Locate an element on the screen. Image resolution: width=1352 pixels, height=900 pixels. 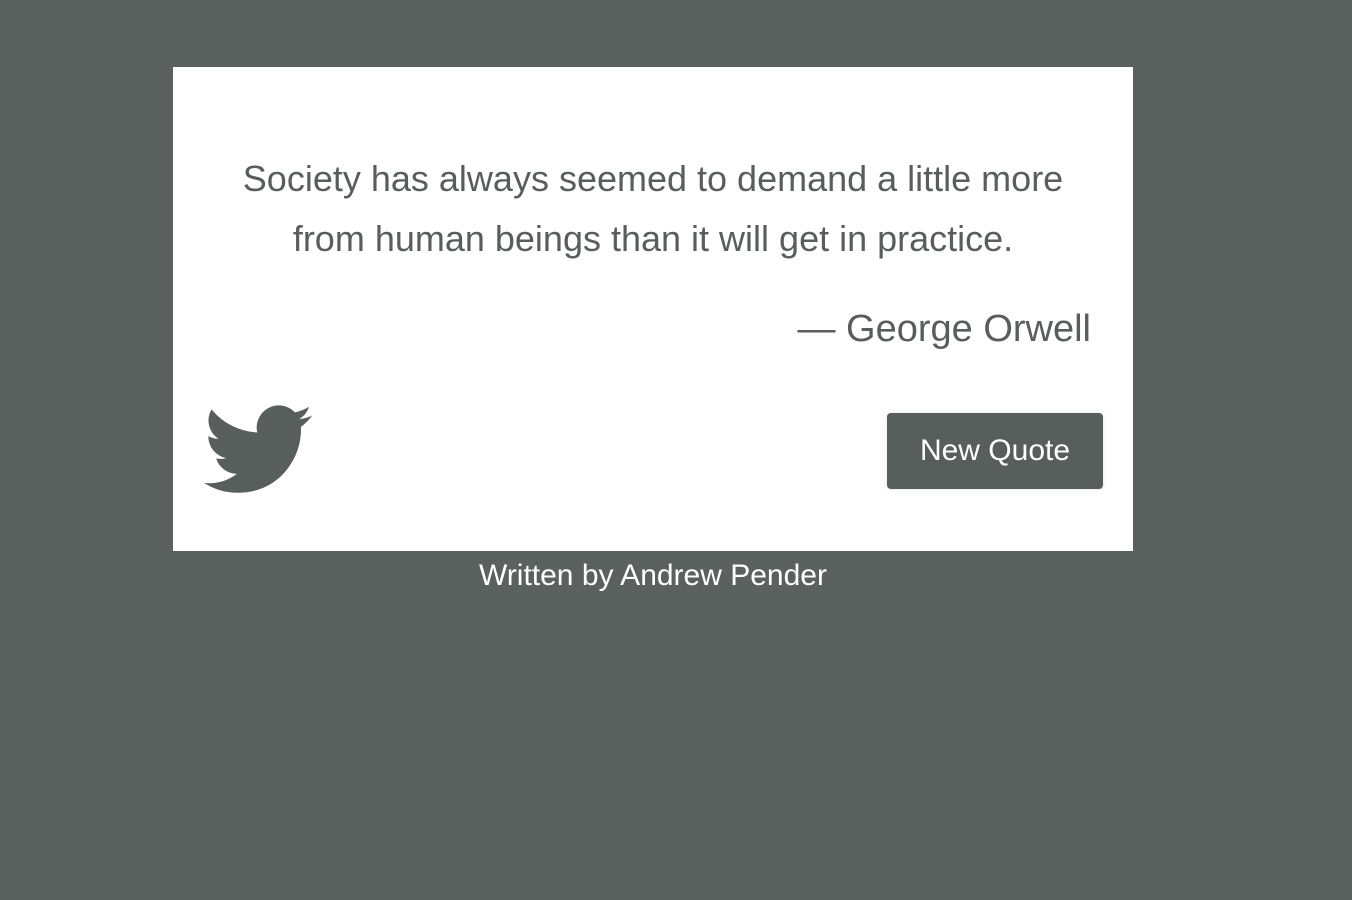
tweet-quote-button is located at coordinates (258, 450).